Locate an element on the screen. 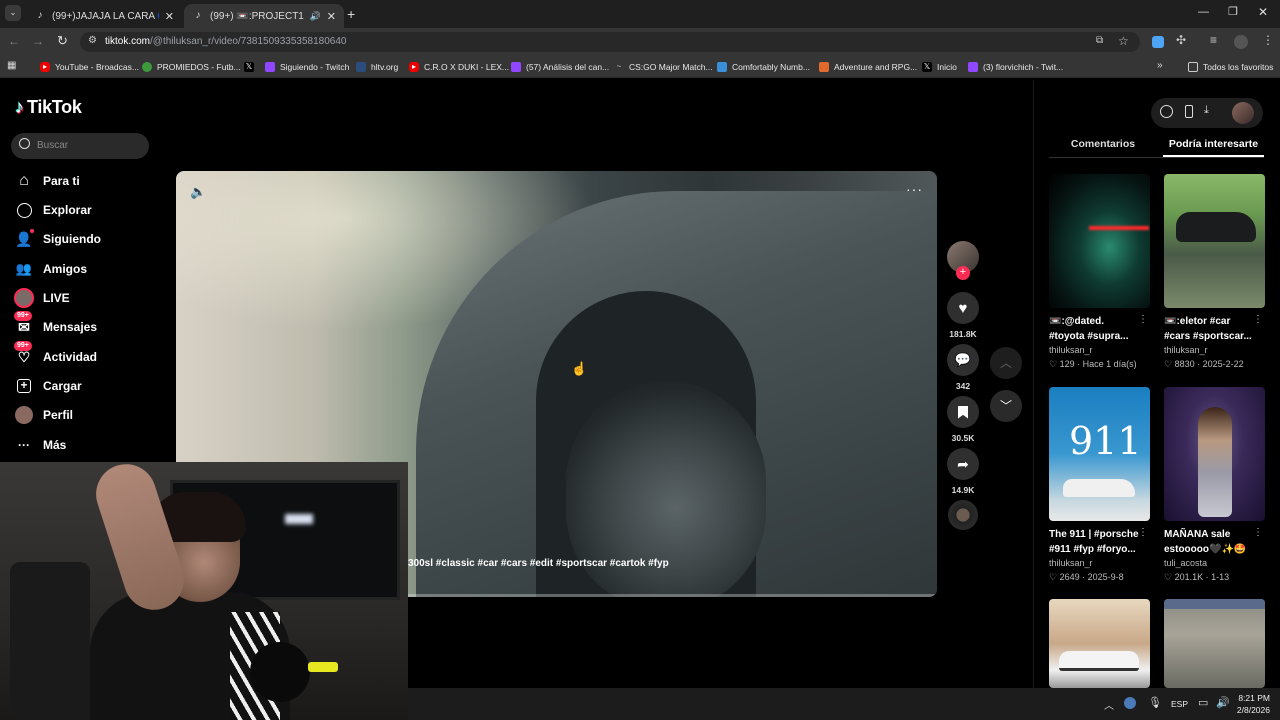 This screenshot has width=1280, height=720. volume-icon: 🔈 is located at coordinates (198, 192).